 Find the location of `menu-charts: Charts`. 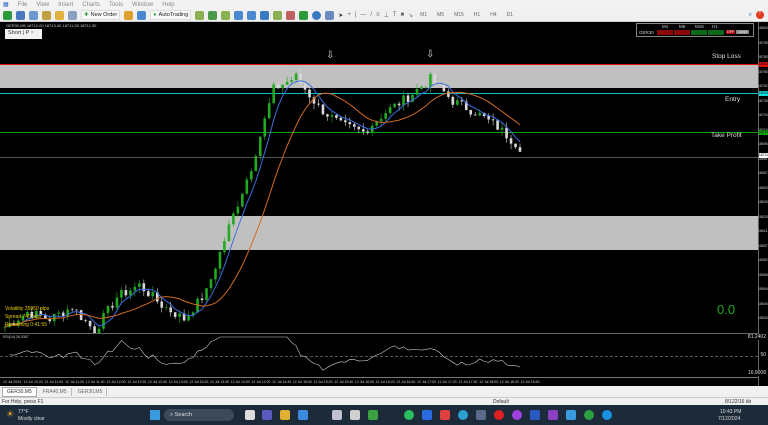

menu-charts: Charts is located at coordinates (91, 5).